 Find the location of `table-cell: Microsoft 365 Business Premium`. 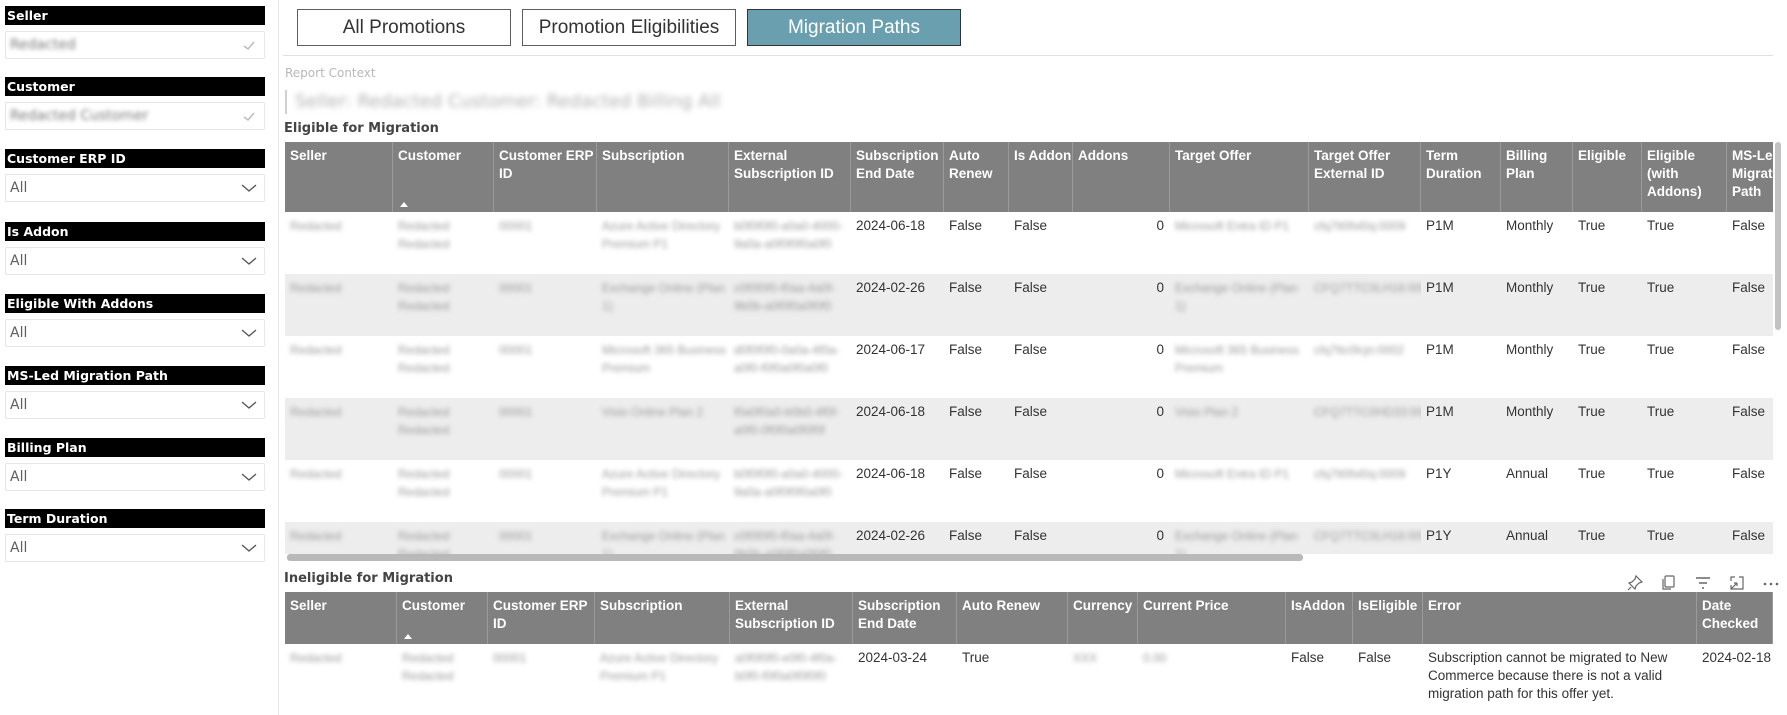

table-cell: Microsoft 365 Business Premium is located at coordinates (1239, 367).